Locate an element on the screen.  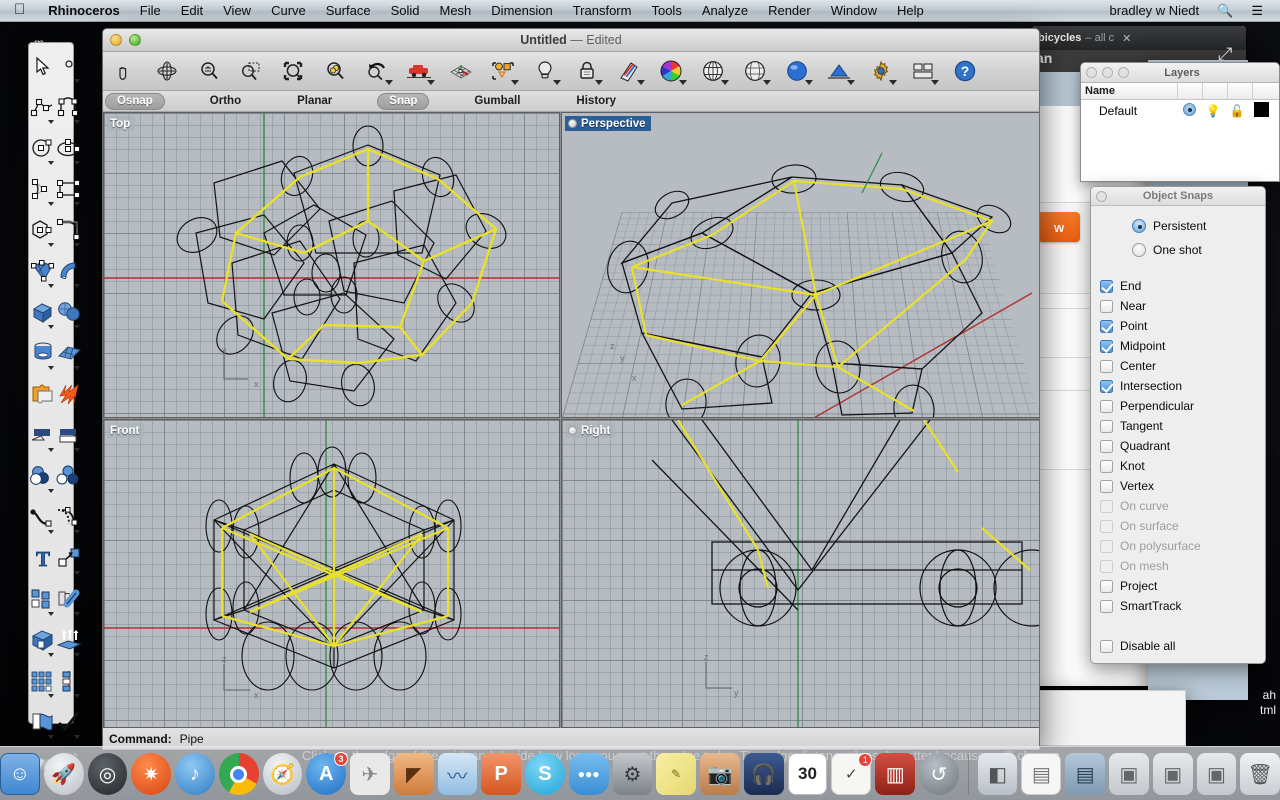
rhino-title-bar: Untitled — Edited is located at coordinates (571, 40).